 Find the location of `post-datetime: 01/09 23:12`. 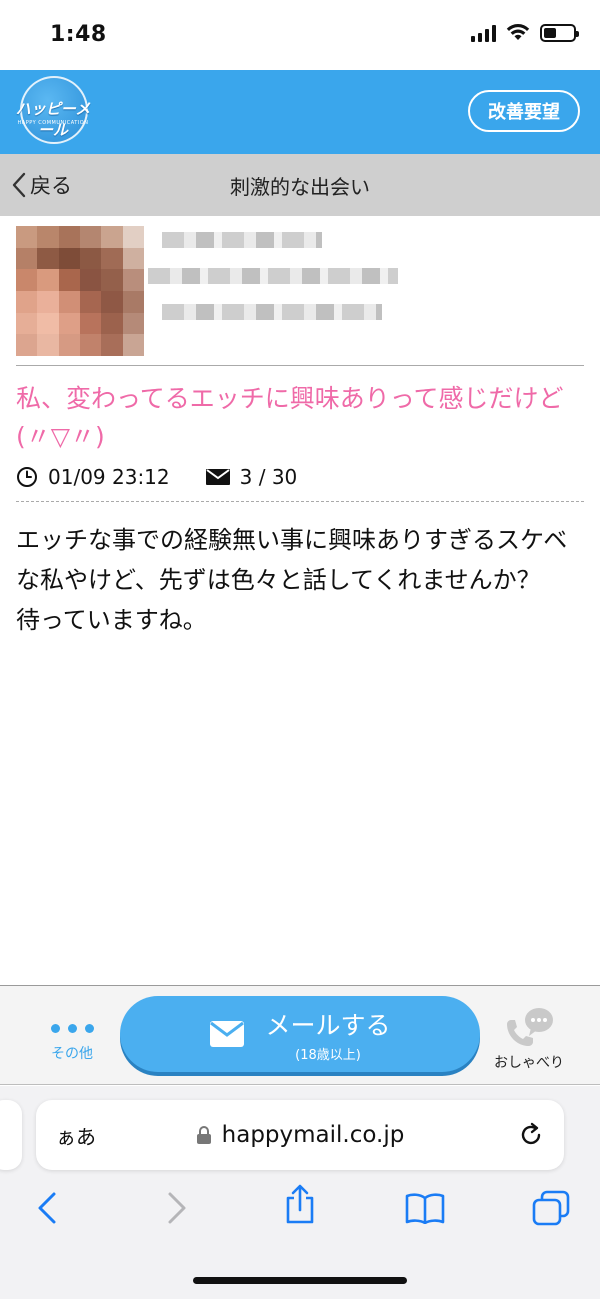

post-datetime: 01/09 23:12 is located at coordinates (93, 477).